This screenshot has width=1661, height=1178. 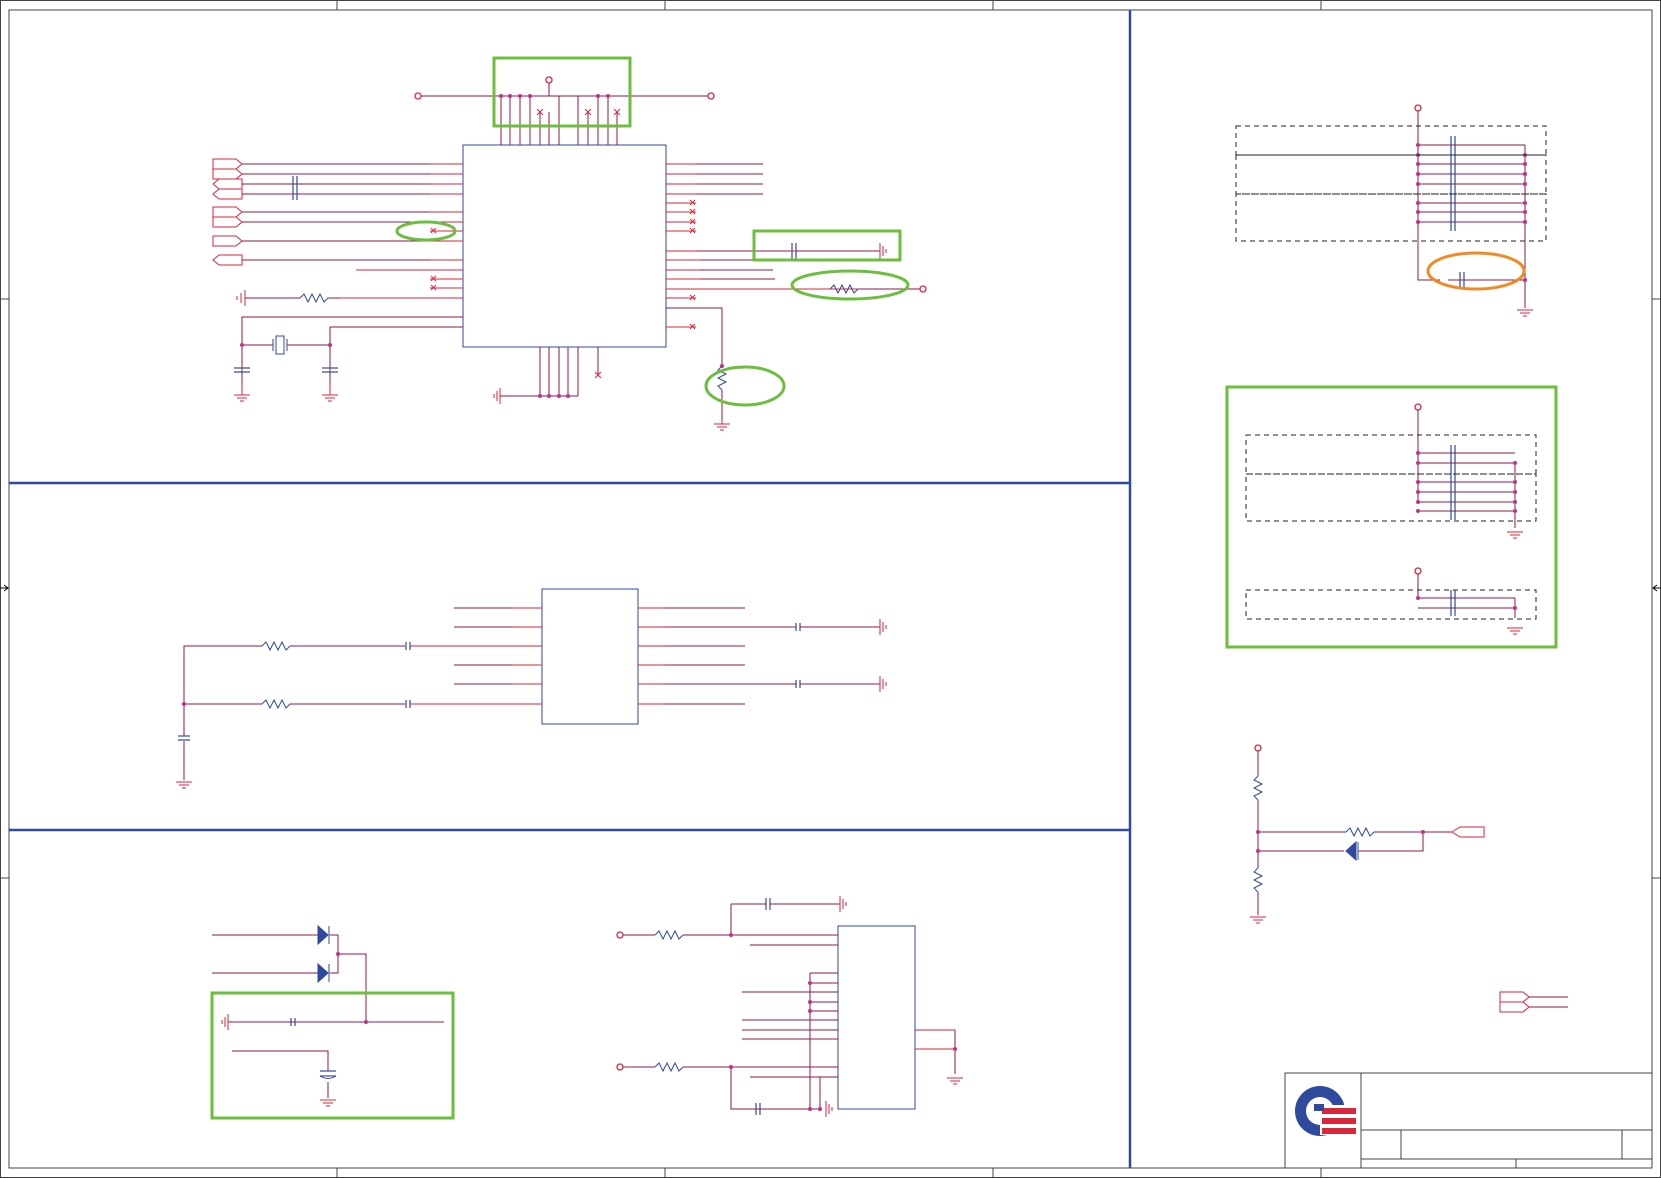 I want to click on highlight-annotations, so click(x=652, y=231).